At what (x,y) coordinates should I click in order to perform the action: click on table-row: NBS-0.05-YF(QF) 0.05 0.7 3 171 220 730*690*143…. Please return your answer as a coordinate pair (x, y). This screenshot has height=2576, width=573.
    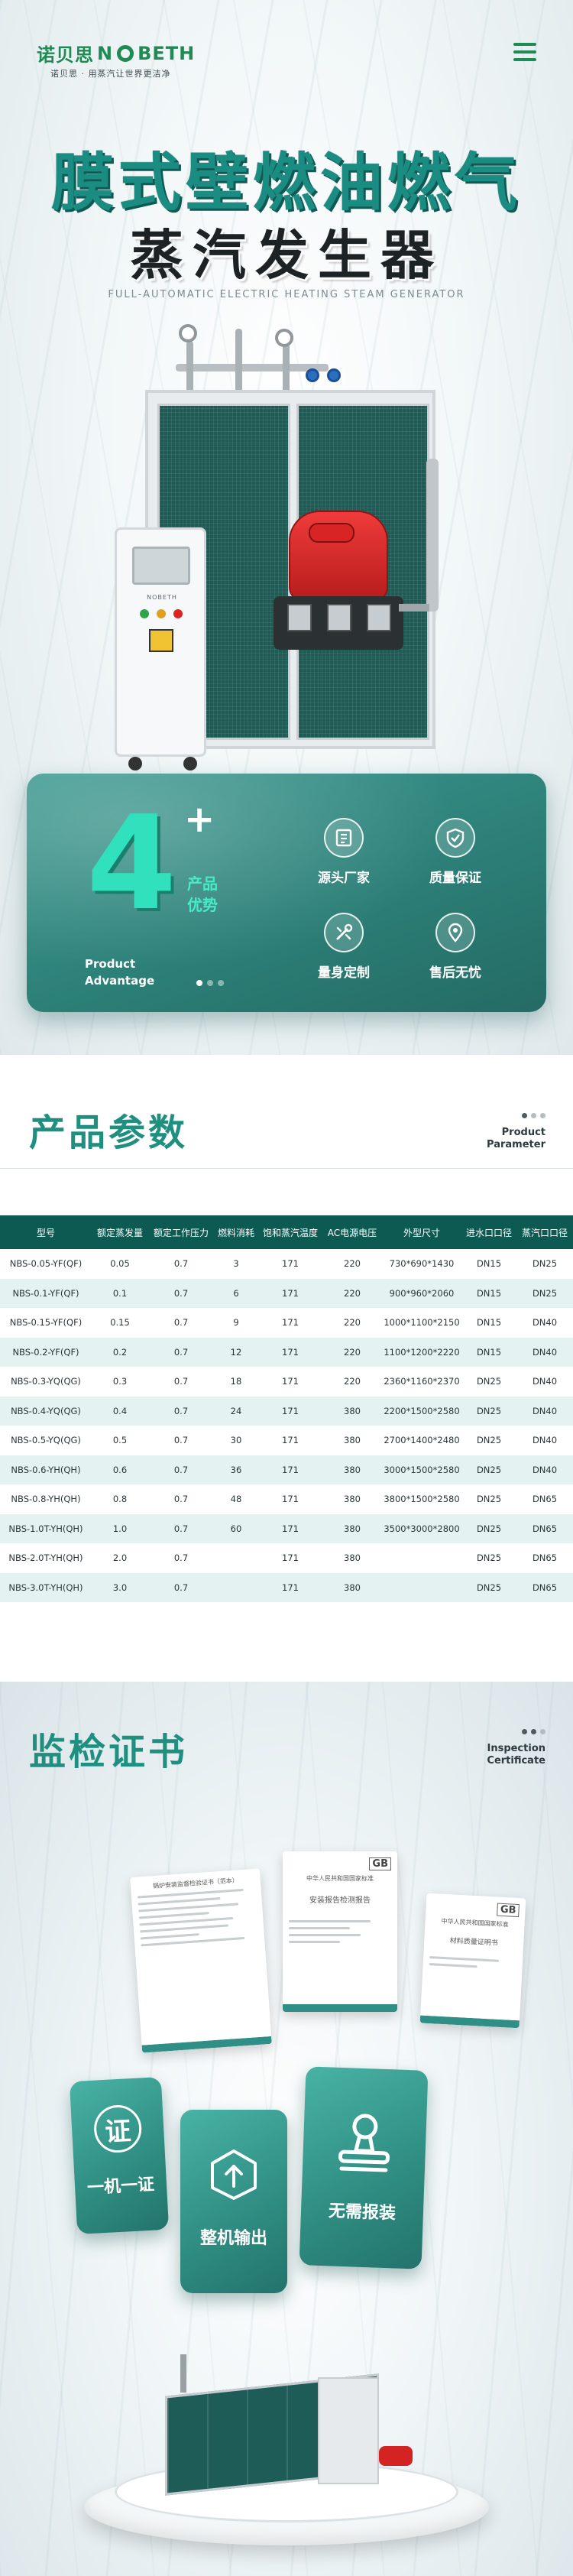
    Looking at the image, I should click on (286, 1264).